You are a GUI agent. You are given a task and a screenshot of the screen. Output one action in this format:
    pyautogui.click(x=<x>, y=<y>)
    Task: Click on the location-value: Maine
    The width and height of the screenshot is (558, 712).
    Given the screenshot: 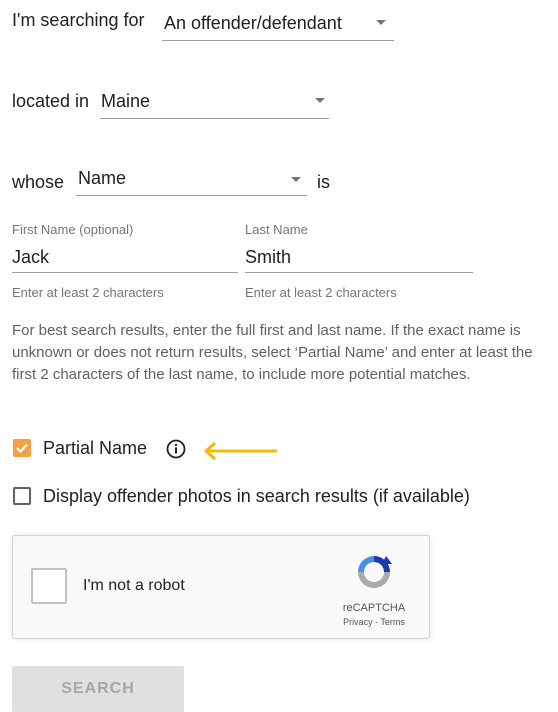 What is the action you would take?
    pyautogui.click(x=126, y=101)
    